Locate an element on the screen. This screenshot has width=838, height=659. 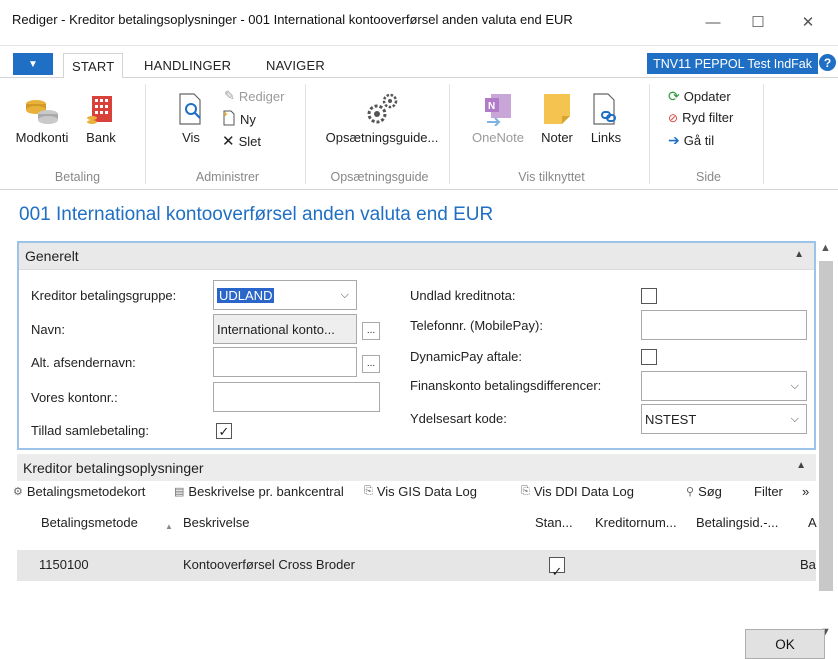
onenote-button: N OneNote is located at coordinates (498, 117).